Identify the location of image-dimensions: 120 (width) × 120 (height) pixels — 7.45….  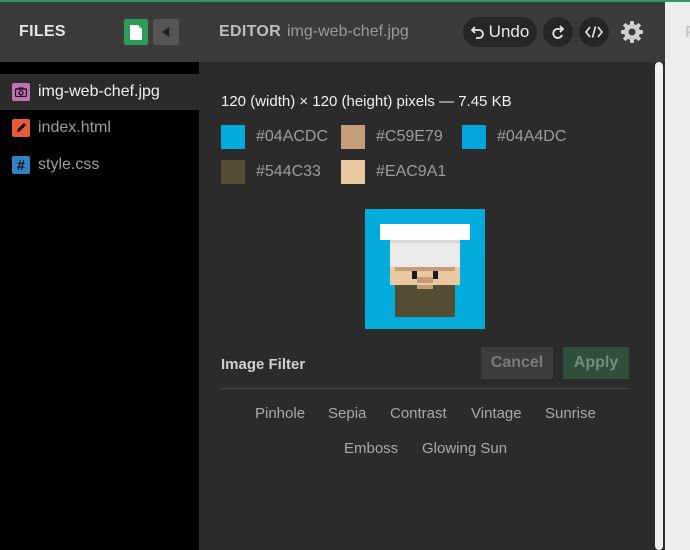
(366, 101).